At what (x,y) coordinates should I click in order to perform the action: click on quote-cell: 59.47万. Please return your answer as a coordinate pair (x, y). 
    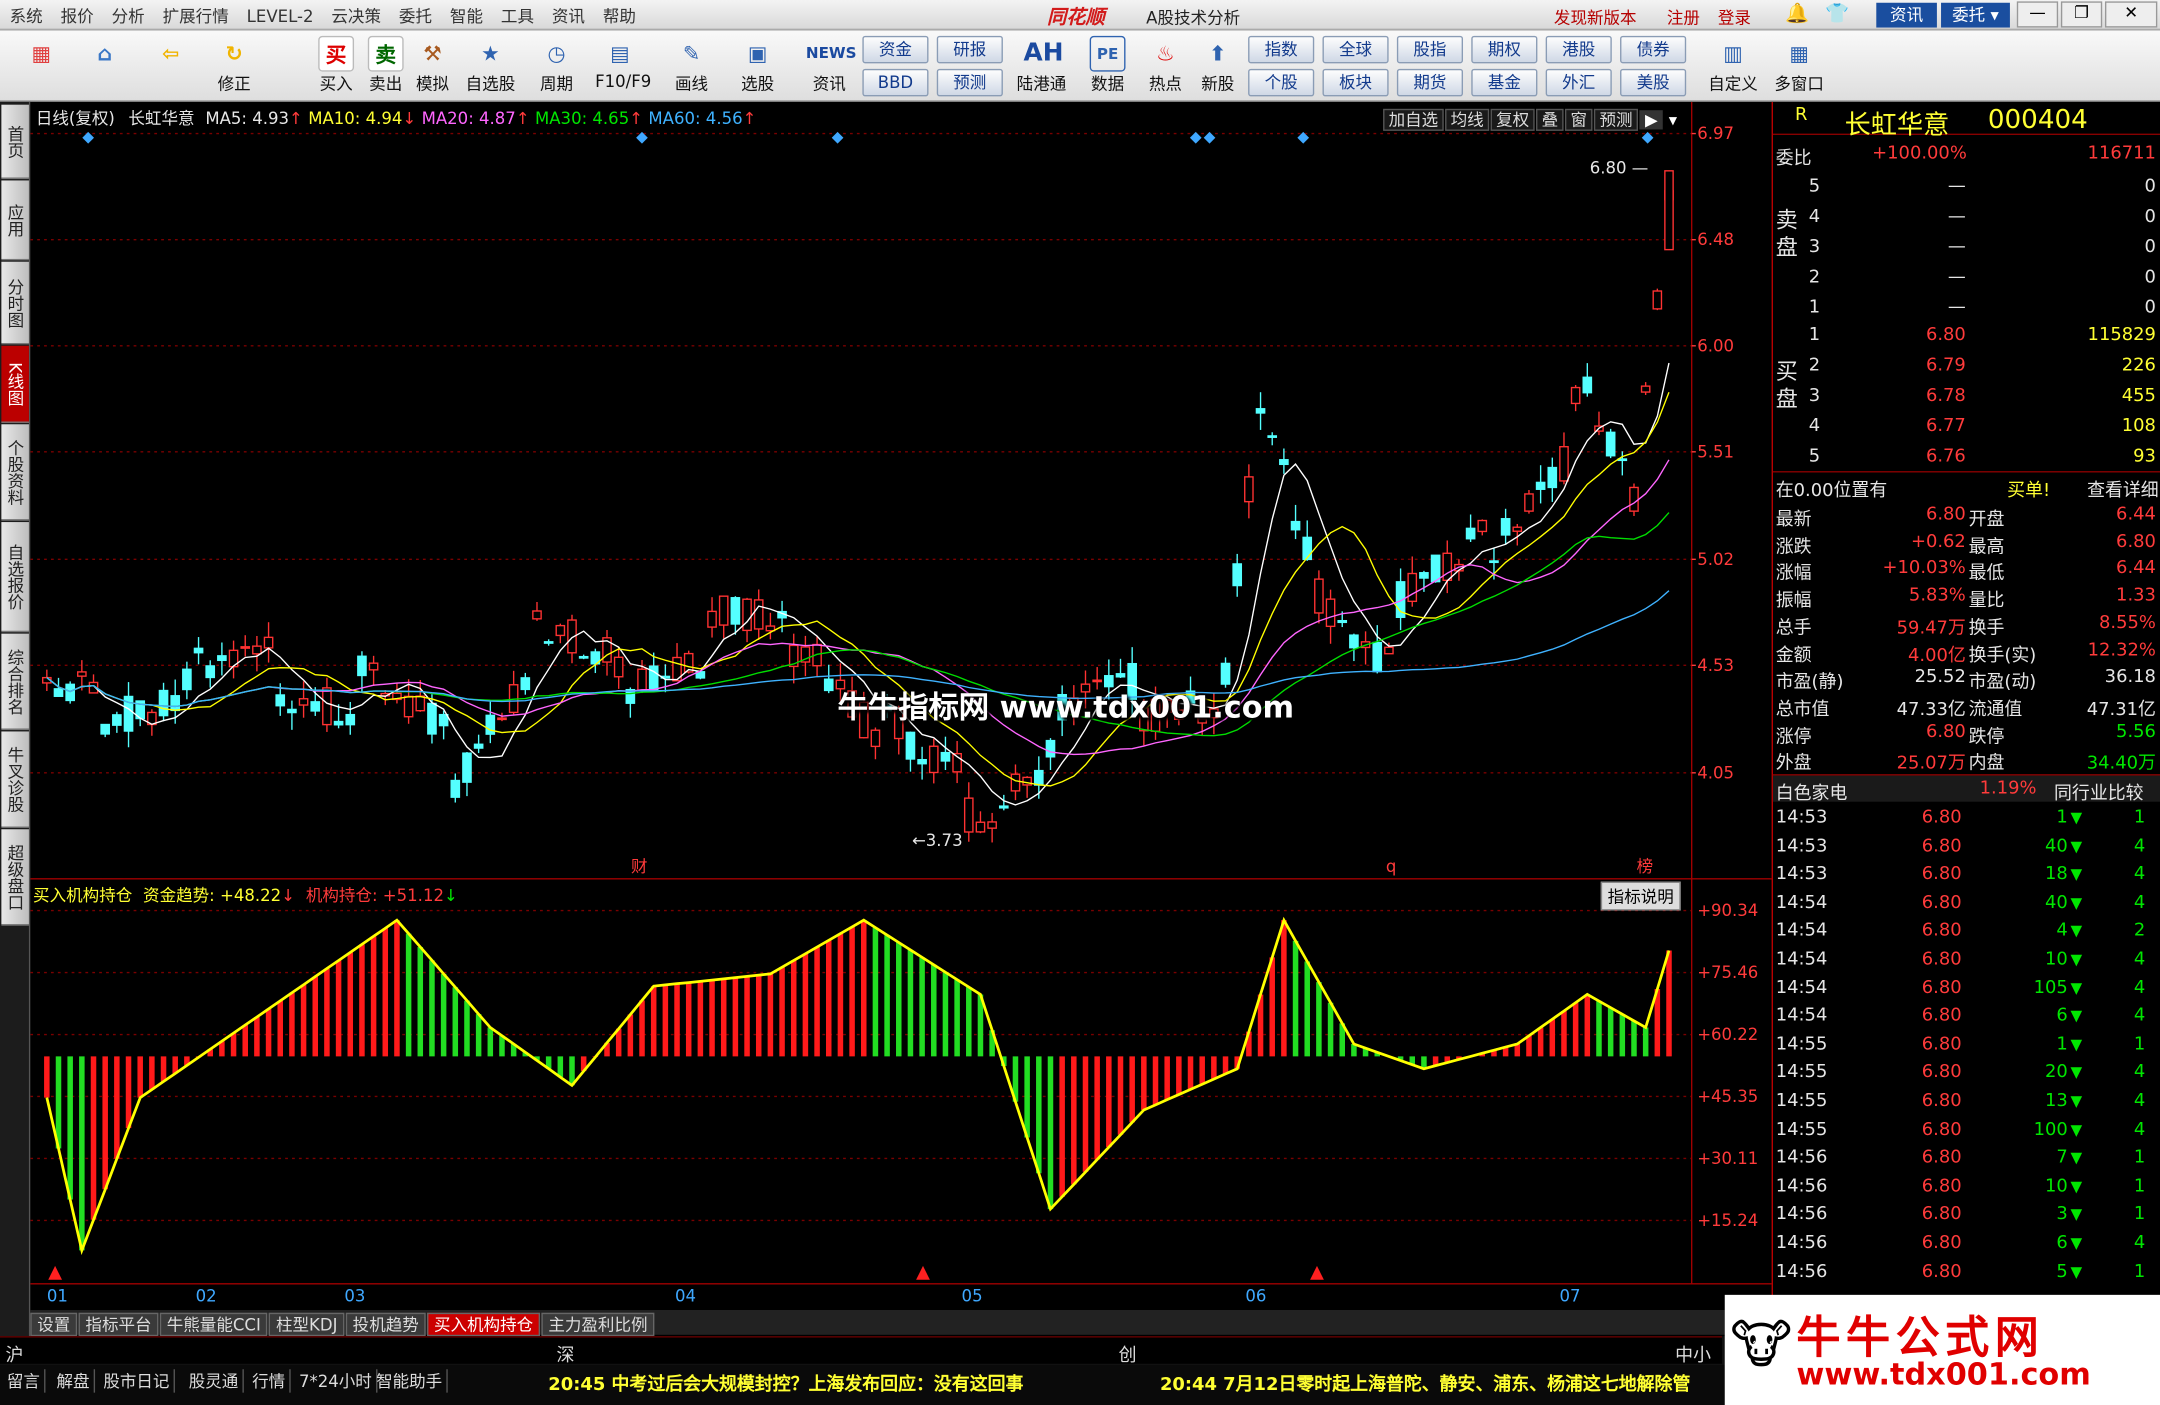
    Looking at the image, I should click on (1931, 628).